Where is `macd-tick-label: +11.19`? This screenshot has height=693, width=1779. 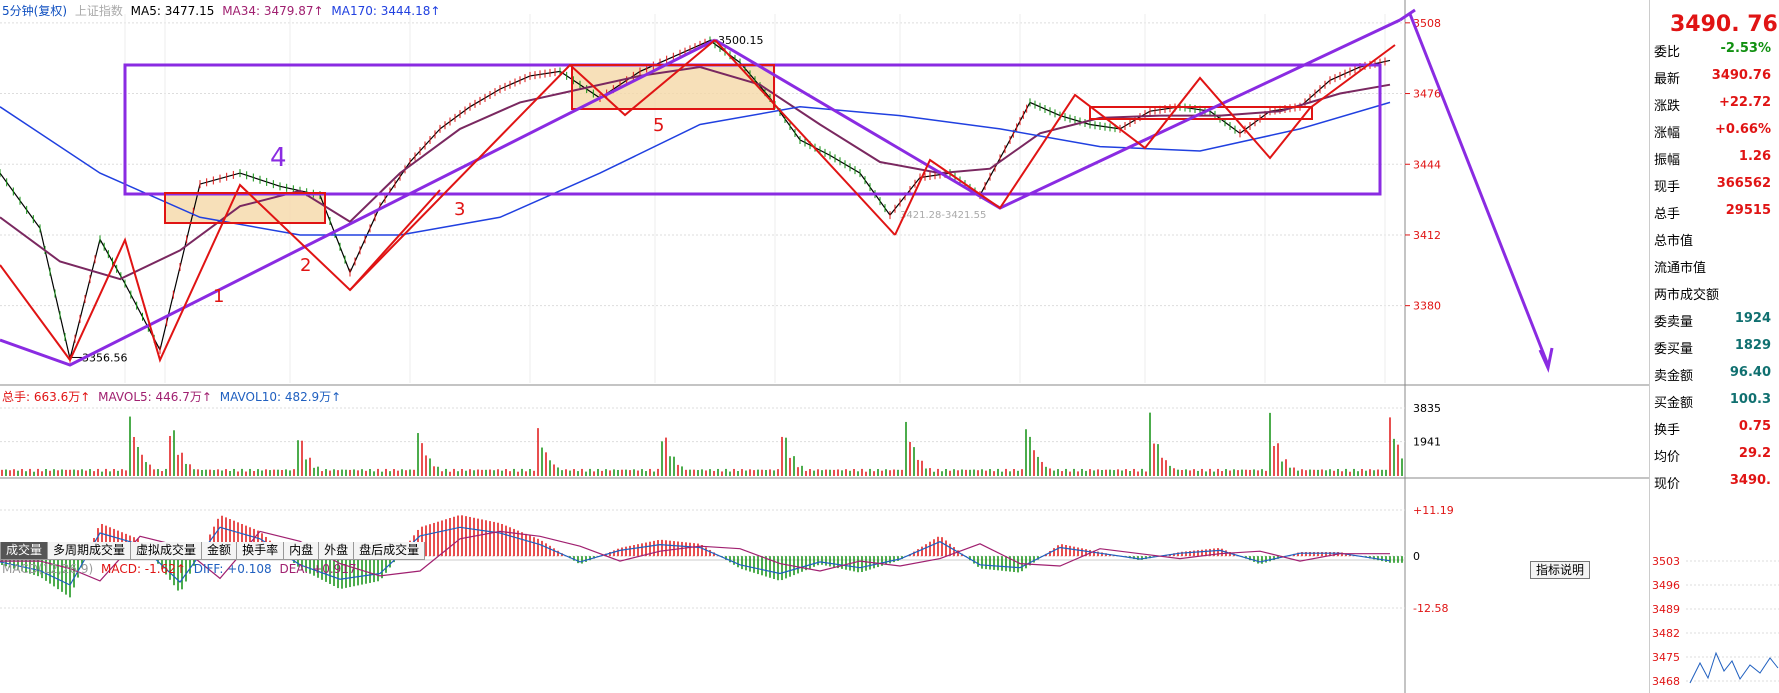 macd-tick-label: +11.19 is located at coordinates (1433, 510).